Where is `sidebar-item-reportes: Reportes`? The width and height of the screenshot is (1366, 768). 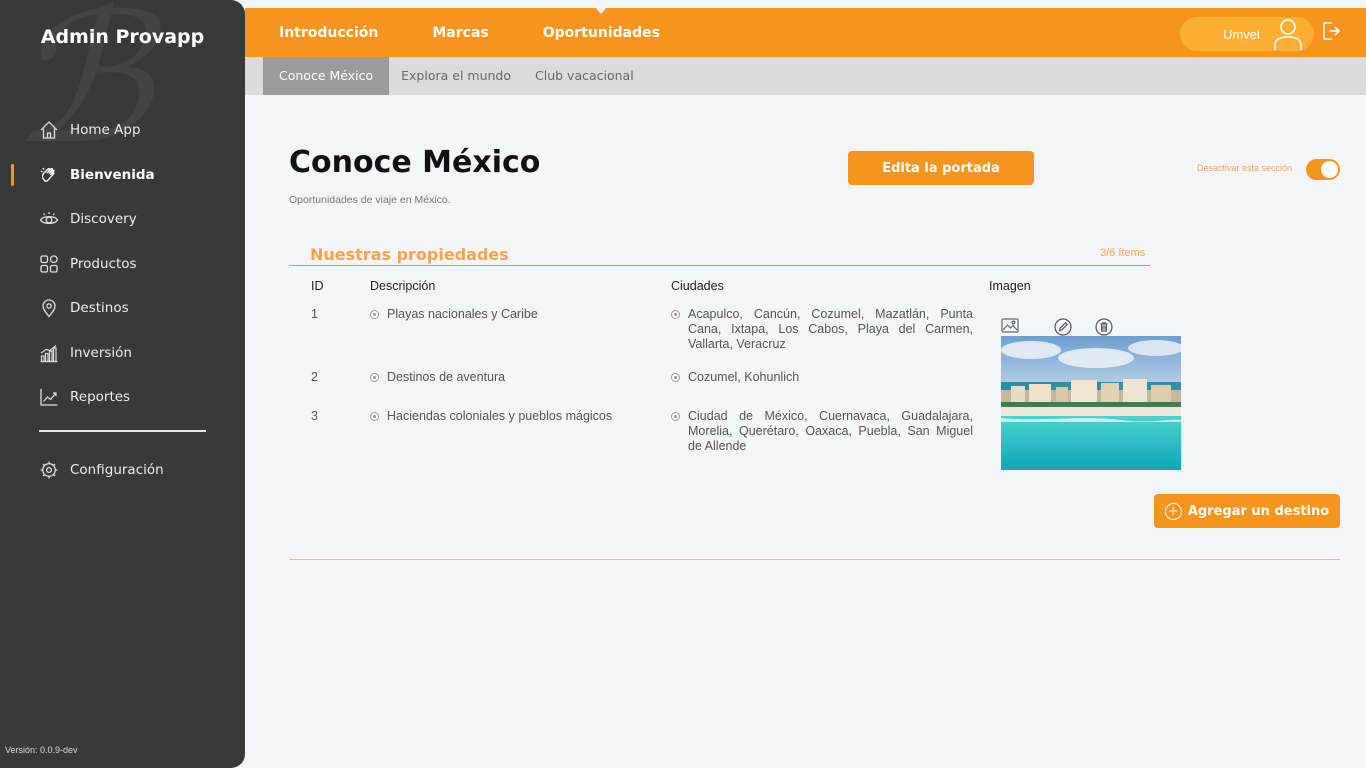
sidebar-item-reportes: Reportes is located at coordinates (122, 397).